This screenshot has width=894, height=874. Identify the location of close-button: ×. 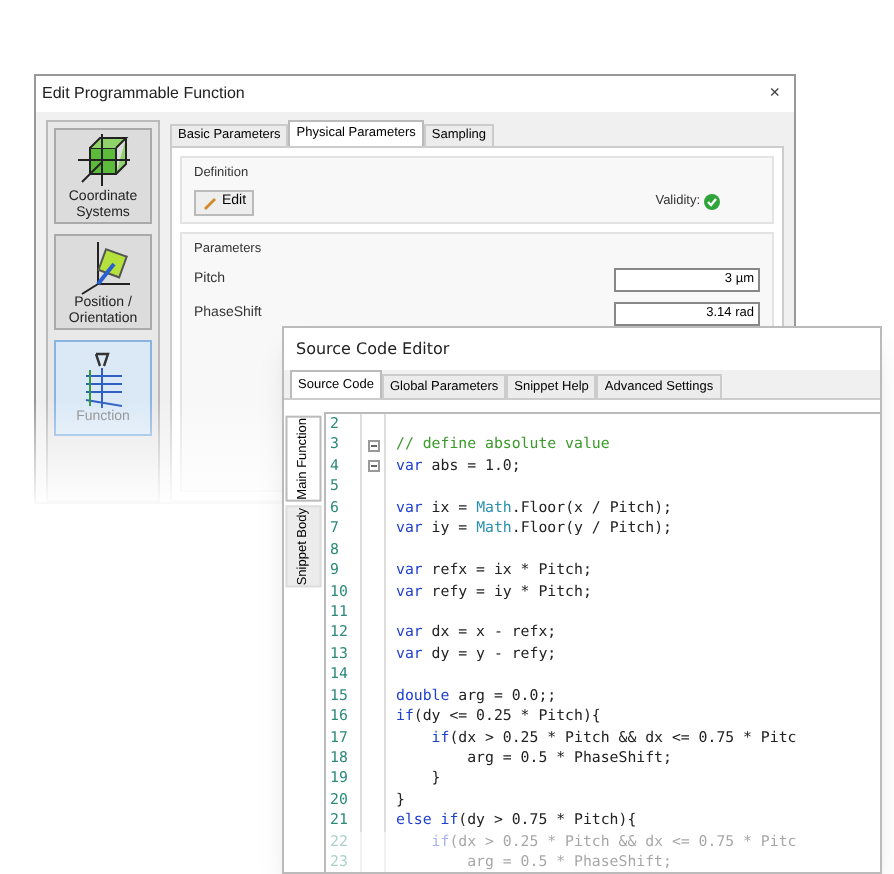
(774, 94).